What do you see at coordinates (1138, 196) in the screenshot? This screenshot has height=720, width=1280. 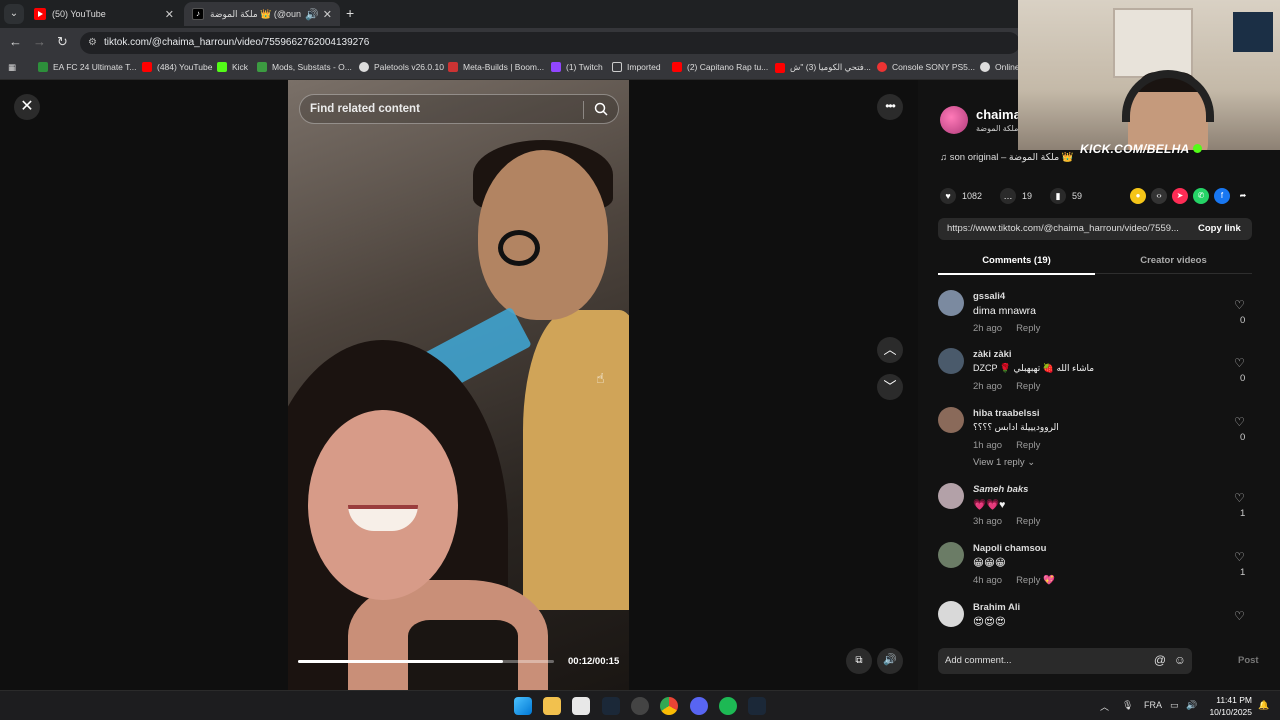 I see `coin-icon: ●` at bounding box center [1138, 196].